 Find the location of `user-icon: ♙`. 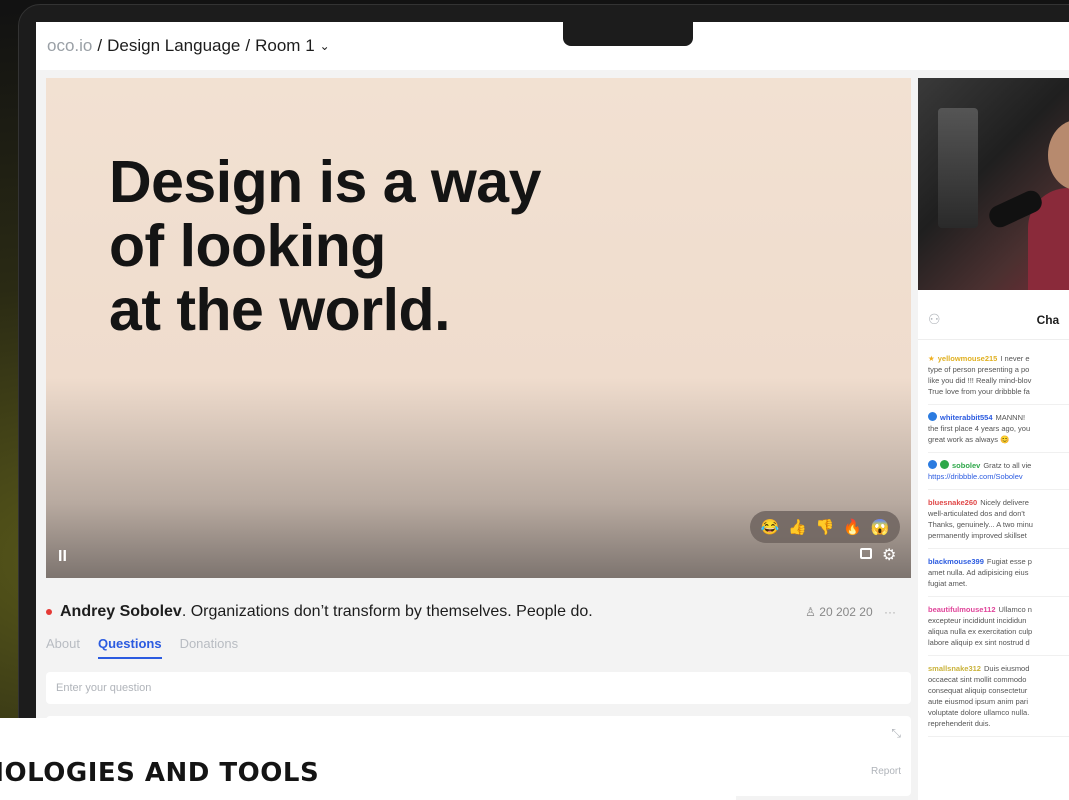

user-icon: ♙ is located at coordinates (810, 612).